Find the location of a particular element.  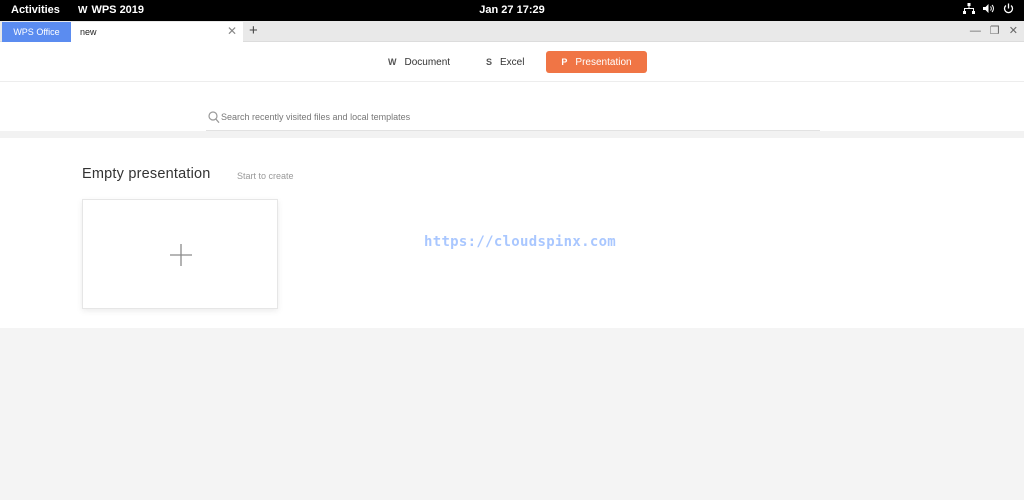

document-mode-button: W Document is located at coordinates (419, 62).